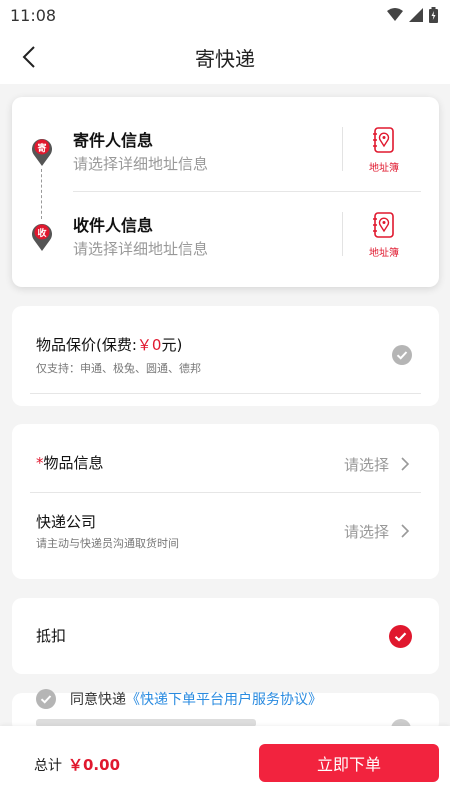  What do you see at coordinates (42, 237) in the screenshot?
I see `receiver-pin-icon: 收` at bounding box center [42, 237].